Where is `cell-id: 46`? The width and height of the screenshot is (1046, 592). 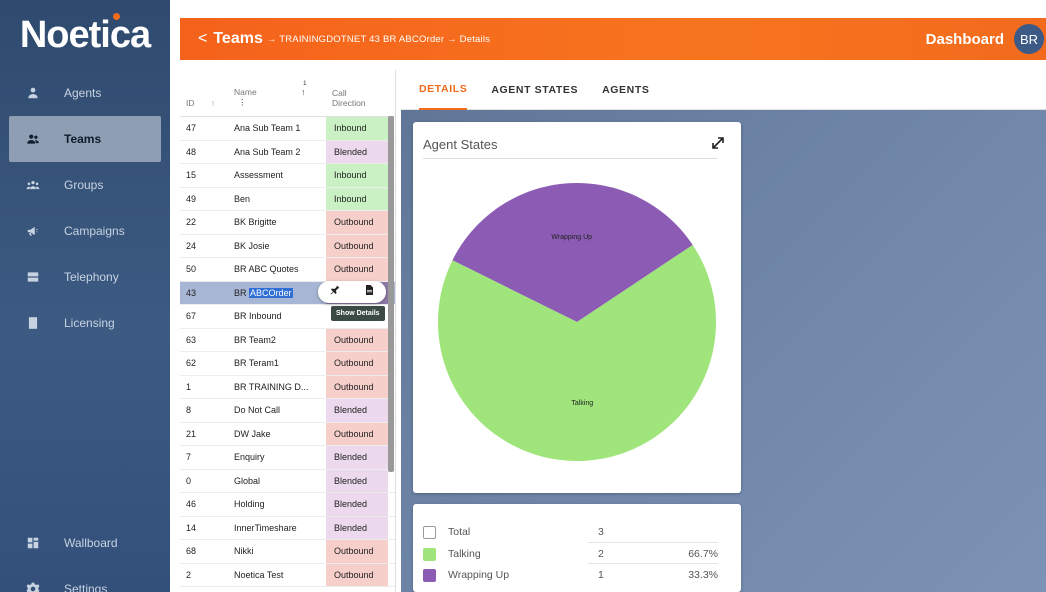
cell-id: 46 is located at coordinates (191, 504).